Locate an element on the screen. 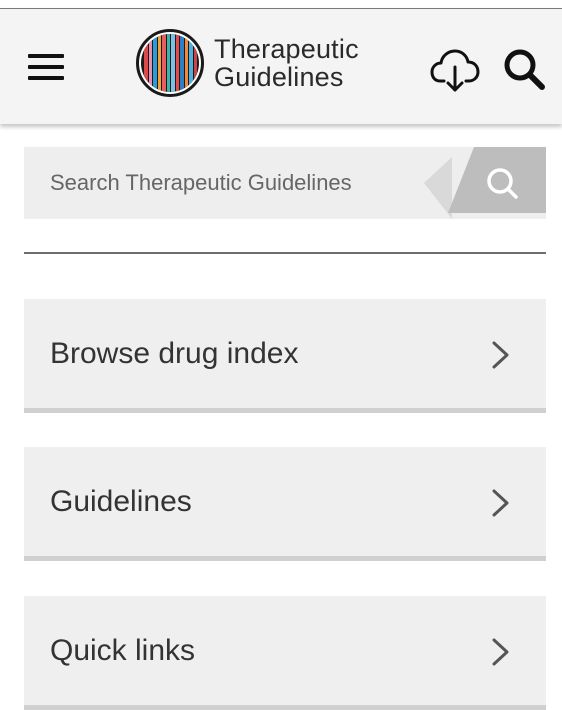 The image size is (562, 710). nav-item-label: Guidelines is located at coordinates (121, 501).